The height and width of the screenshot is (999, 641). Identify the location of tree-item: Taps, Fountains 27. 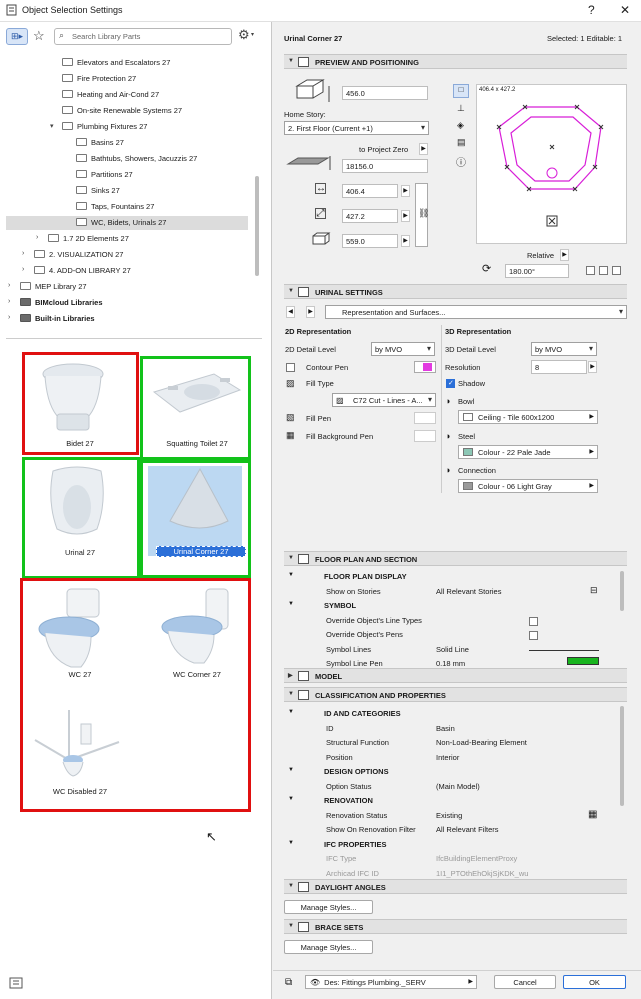
(127, 207).